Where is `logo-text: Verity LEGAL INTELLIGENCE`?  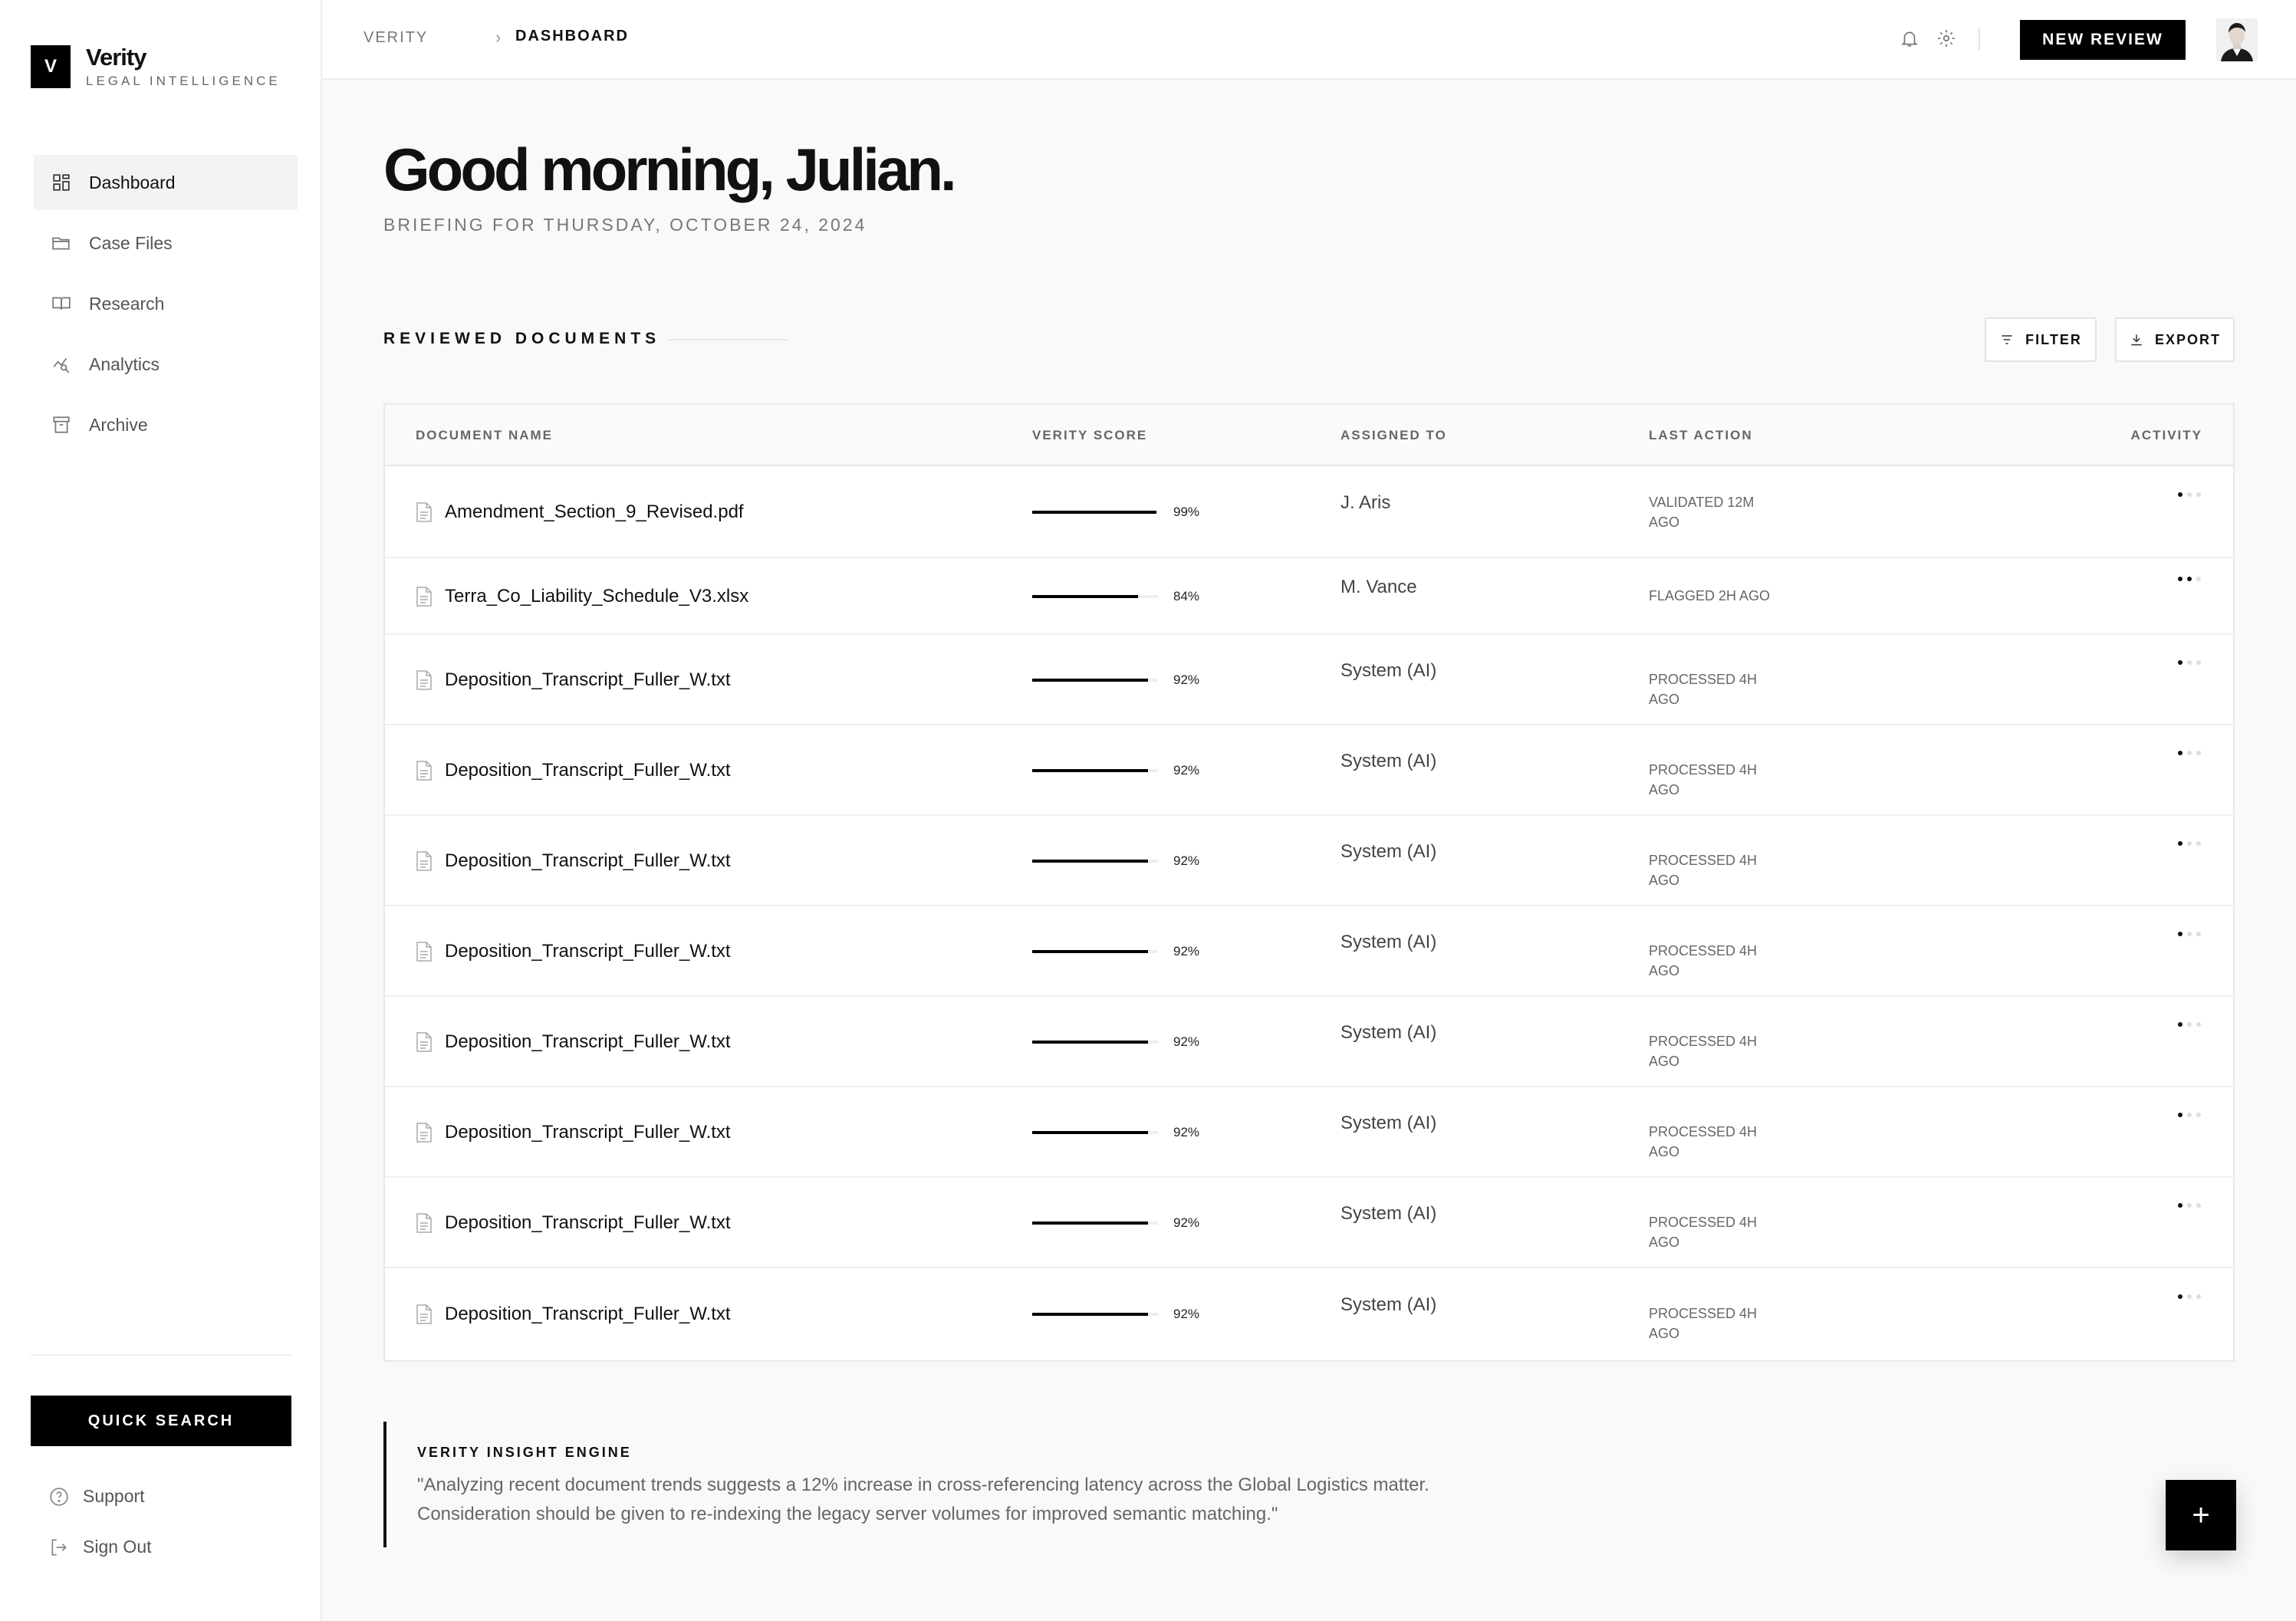 logo-text: Verity LEGAL INTELLIGENCE is located at coordinates (183, 66).